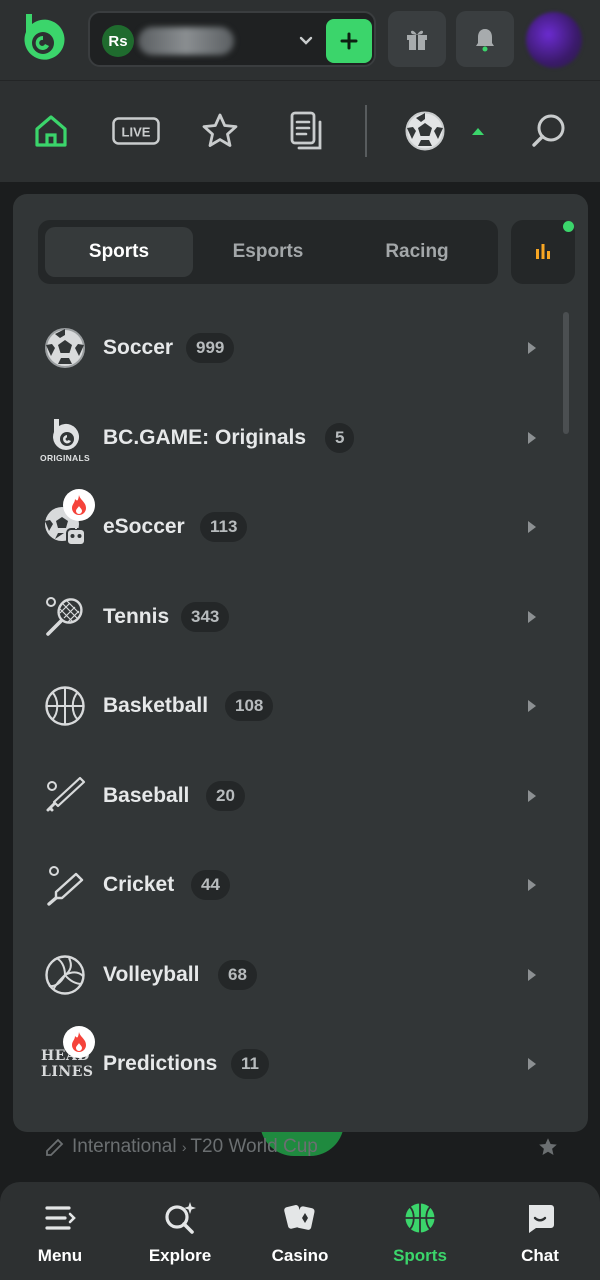  Describe the element at coordinates (237, 975) in the screenshot. I see `event-count-badge: 68` at that location.